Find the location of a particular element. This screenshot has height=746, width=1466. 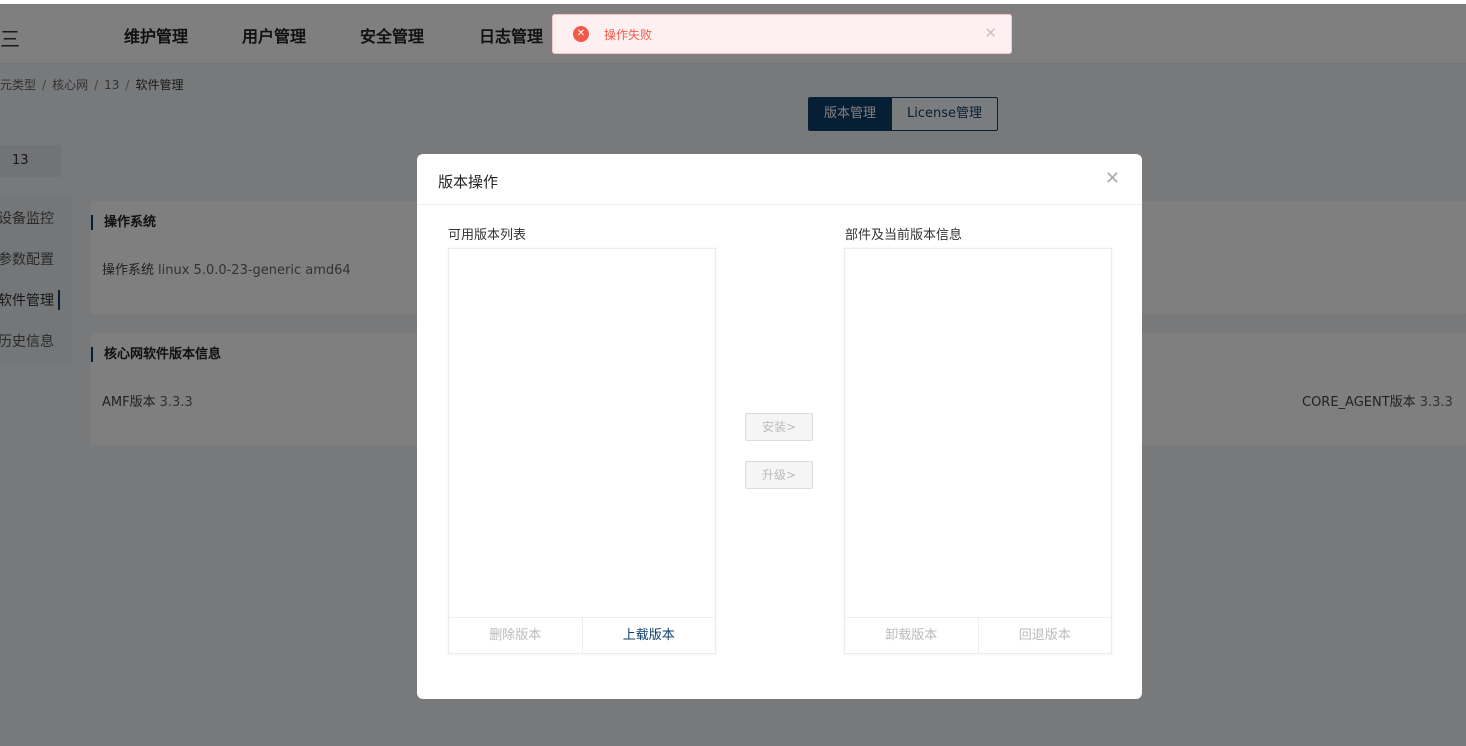

available-list-footer: 删除版本 上载版本 is located at coordinates (582, 635).